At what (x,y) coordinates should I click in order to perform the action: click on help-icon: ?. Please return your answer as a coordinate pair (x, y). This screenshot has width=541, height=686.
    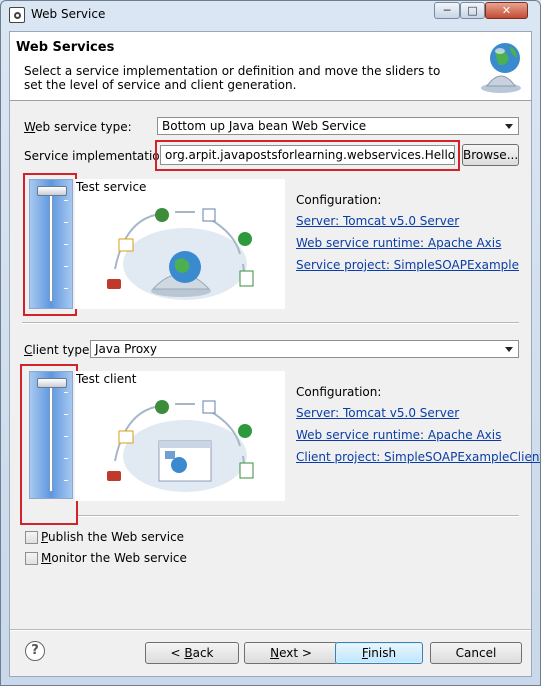
    Looking at the image, I should click on (35, 651).